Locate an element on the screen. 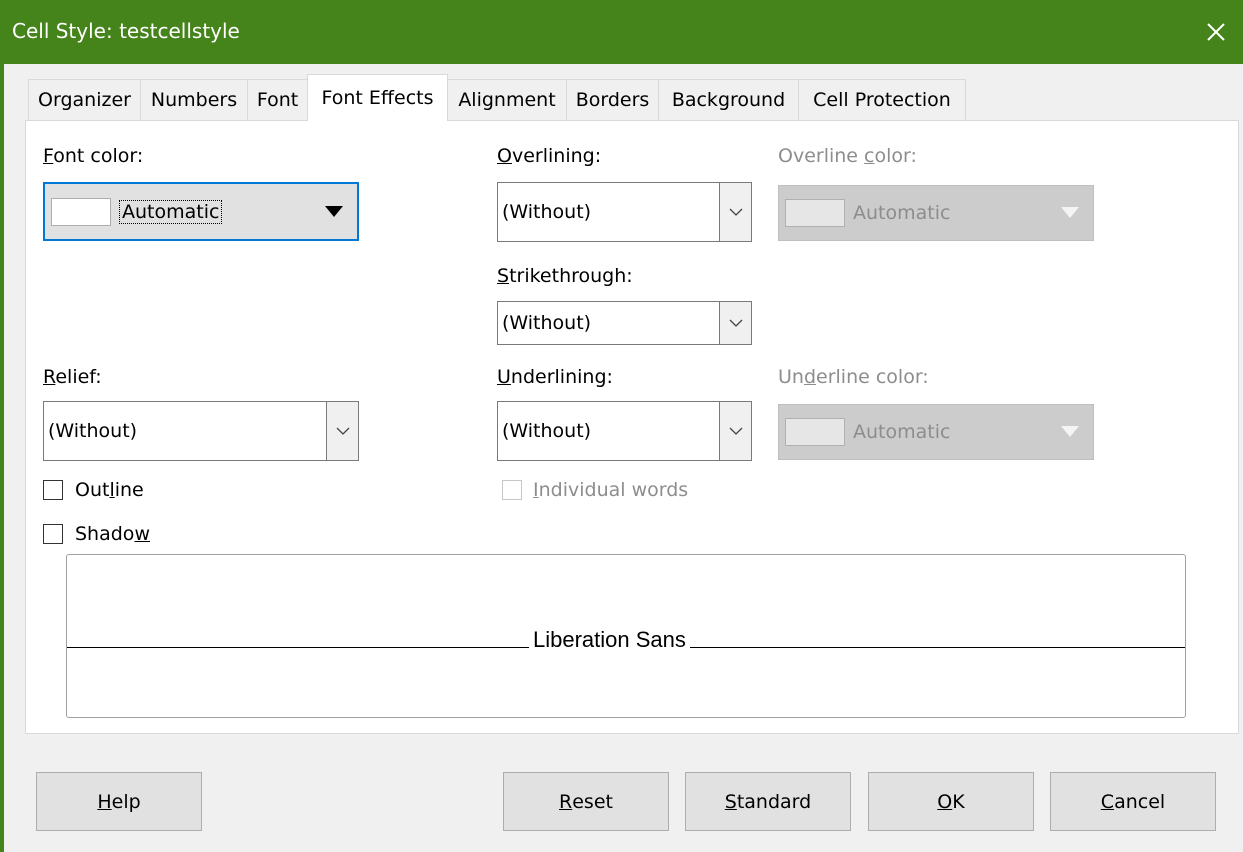 The height and width of the screenshot is (852, 1243). preview-text: Liberation Sans is located at coordinates (609, 640).